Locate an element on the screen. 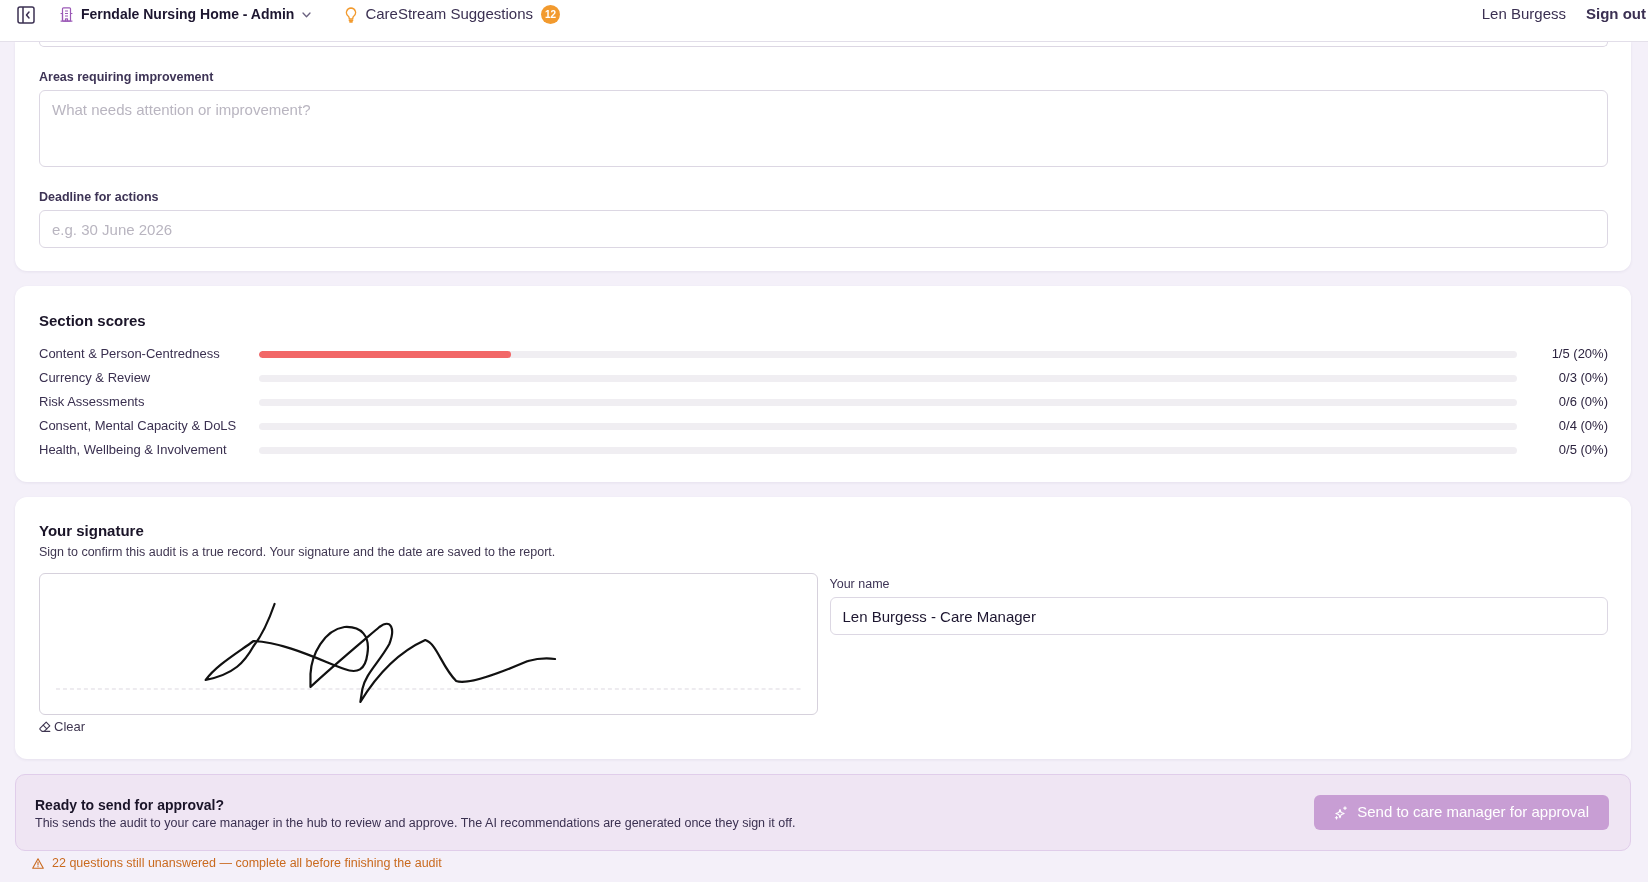 Image resolution: width=1648 pixels, height=882 pixels. sparkle-icon is located at coordinates (1341, 812).